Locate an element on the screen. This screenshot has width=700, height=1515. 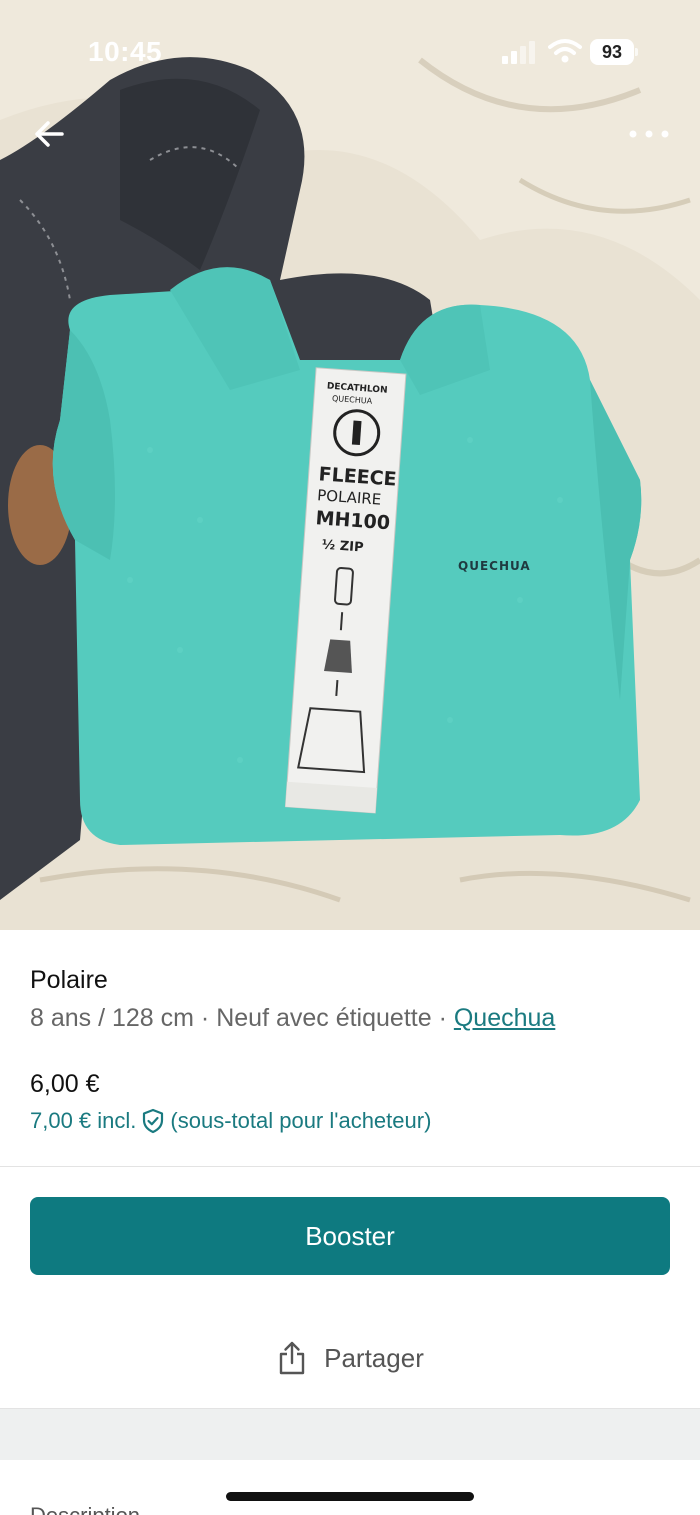
item-price: 6,00 € is located at coordinates (65, 1084).